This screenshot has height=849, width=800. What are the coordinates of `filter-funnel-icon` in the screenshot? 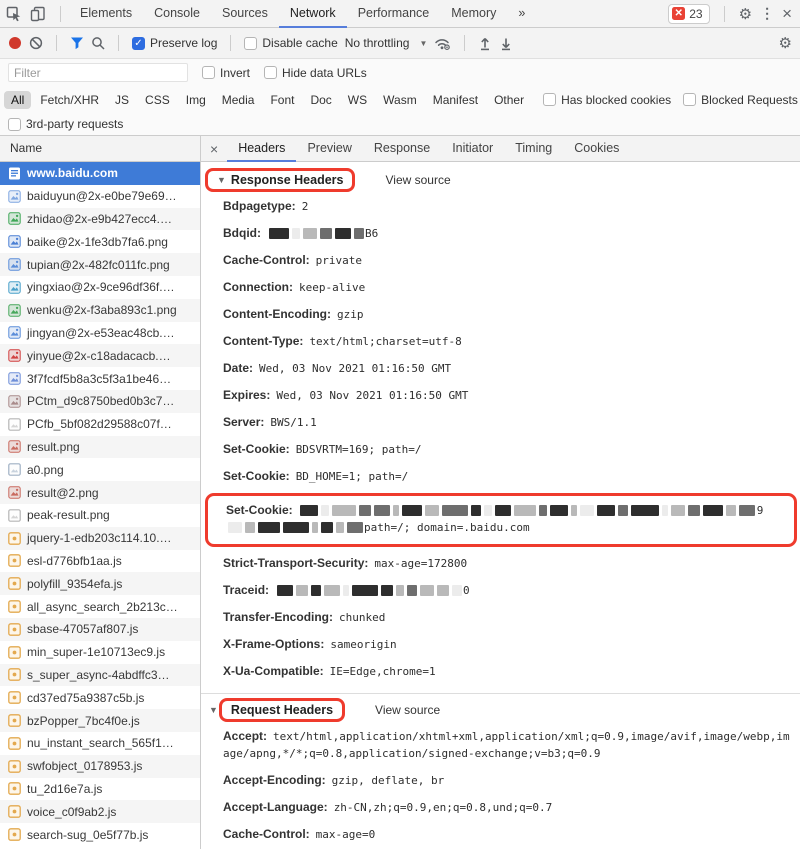 It's located at (77, 43).